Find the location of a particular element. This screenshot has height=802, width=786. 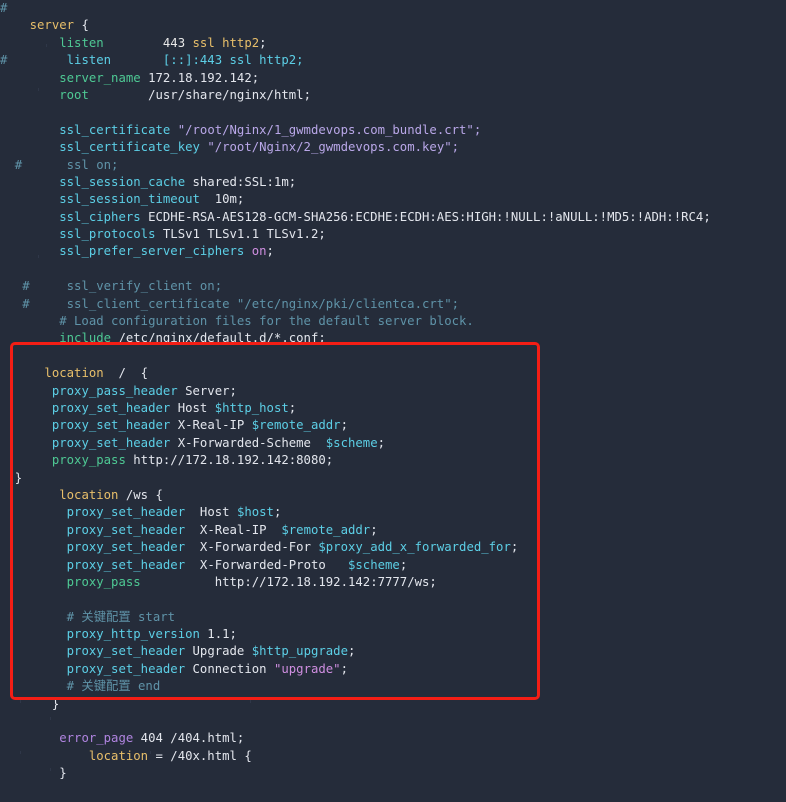

code-line: proxy_http_version 1.1; is located at coordinates (393, 634).